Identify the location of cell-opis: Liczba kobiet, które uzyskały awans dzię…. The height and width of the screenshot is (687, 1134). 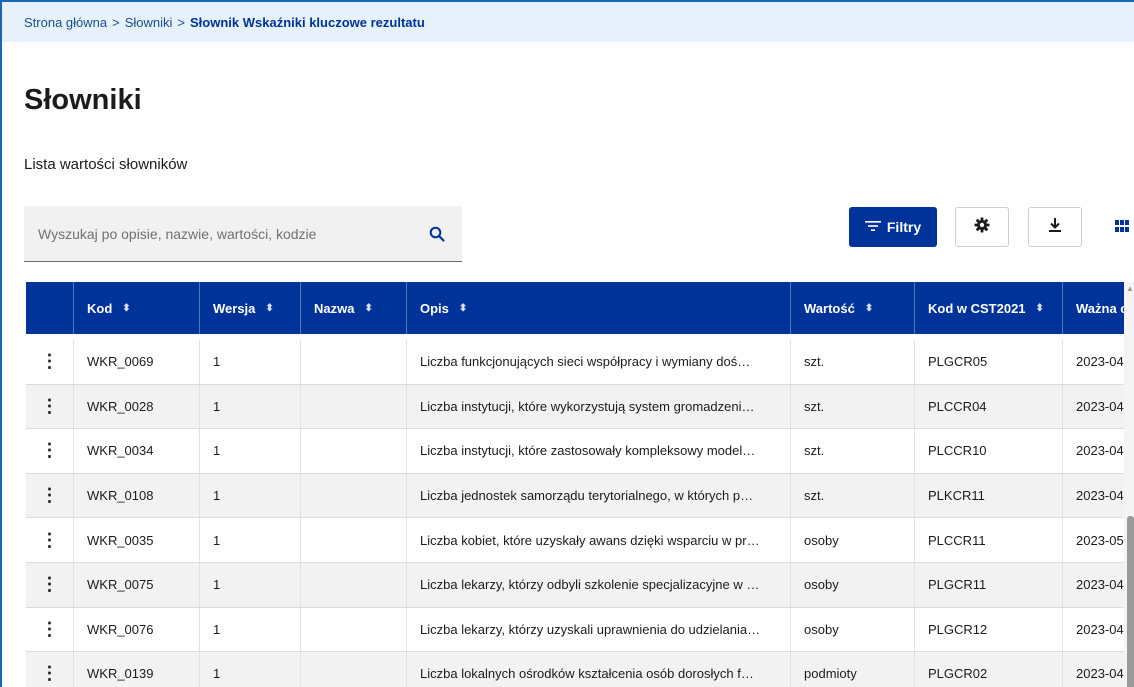
(599, 540).